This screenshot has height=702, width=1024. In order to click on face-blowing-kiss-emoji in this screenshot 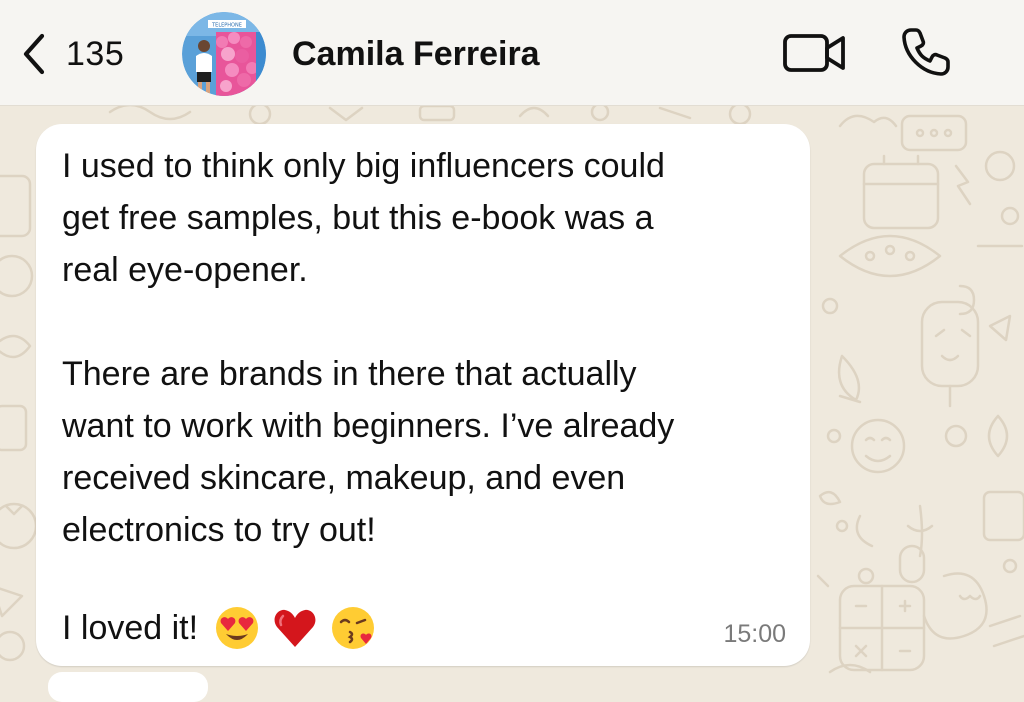, I will do `click(353, 628)`.